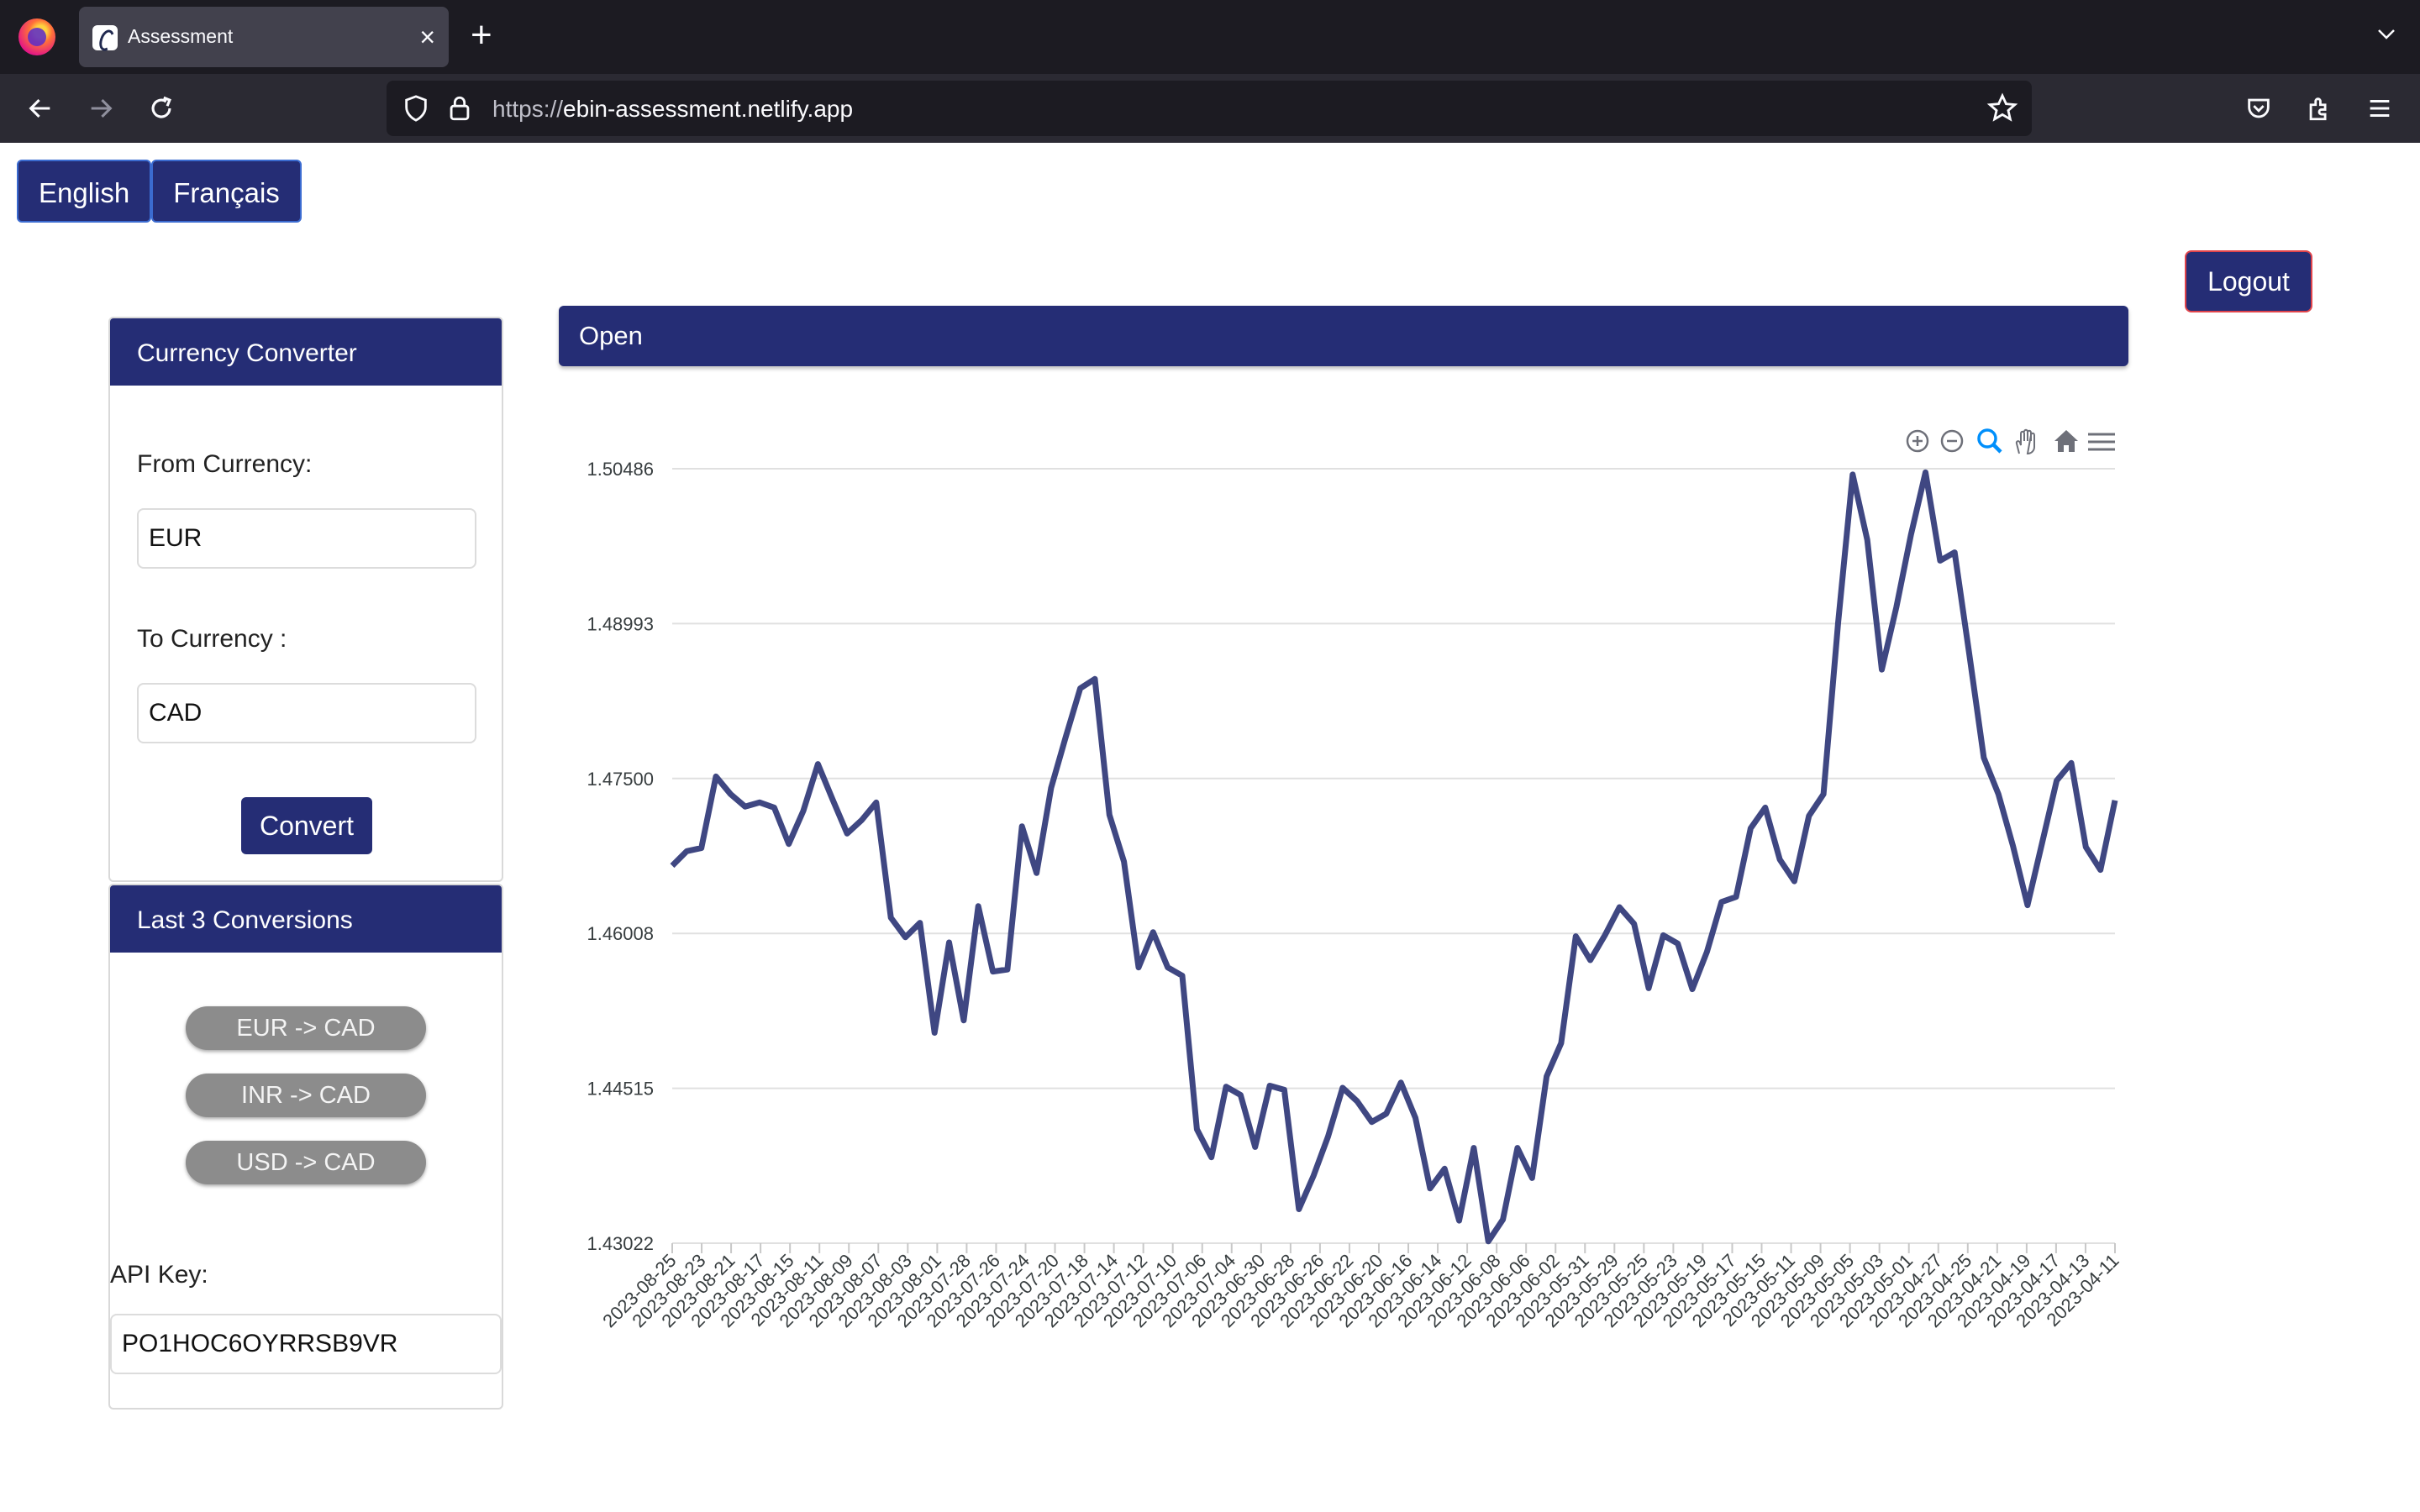 This screenshot has height=1512, width=2420. What do you see at coordinates (2066, 441) in the screenshot?
I see `reset-home-icon` at bounding box center [2066, 441].